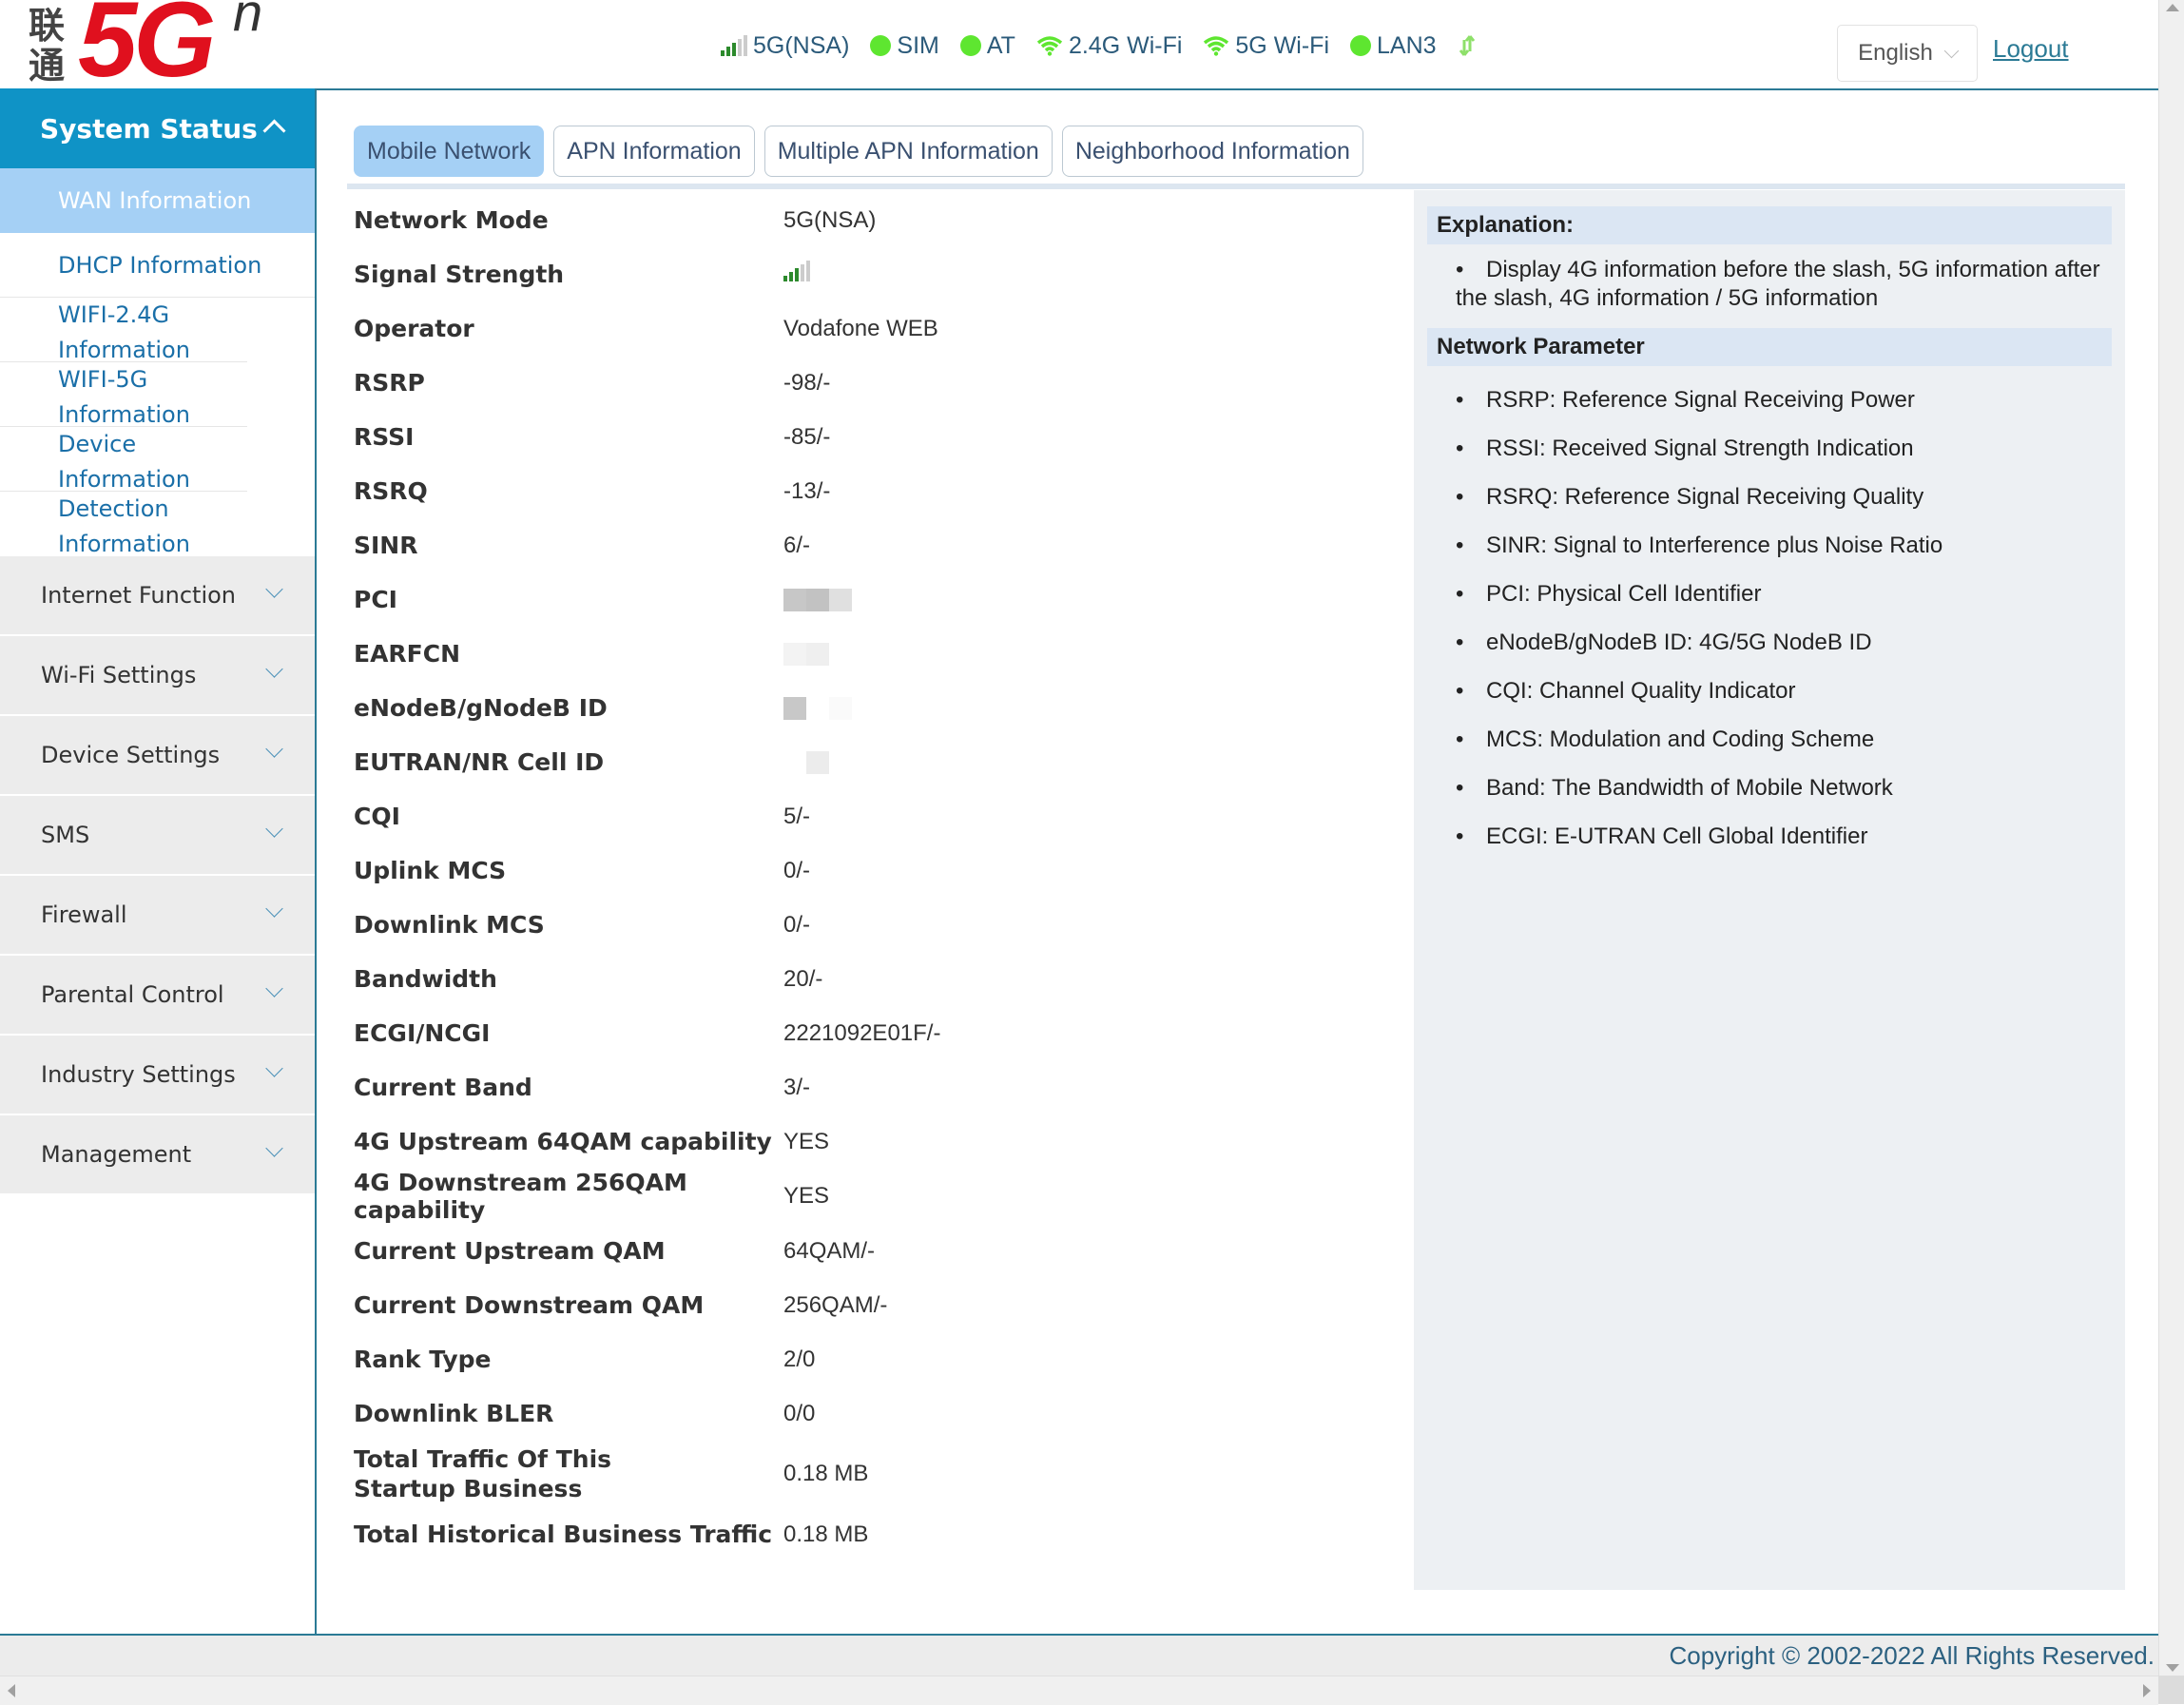 Image resolution: width=2184 pixels, height=1705 pixels. Describe the element at coordinates (119, 675) in the screenshot. I see `nav-group-label: Wi-Fi Settings` at that location.